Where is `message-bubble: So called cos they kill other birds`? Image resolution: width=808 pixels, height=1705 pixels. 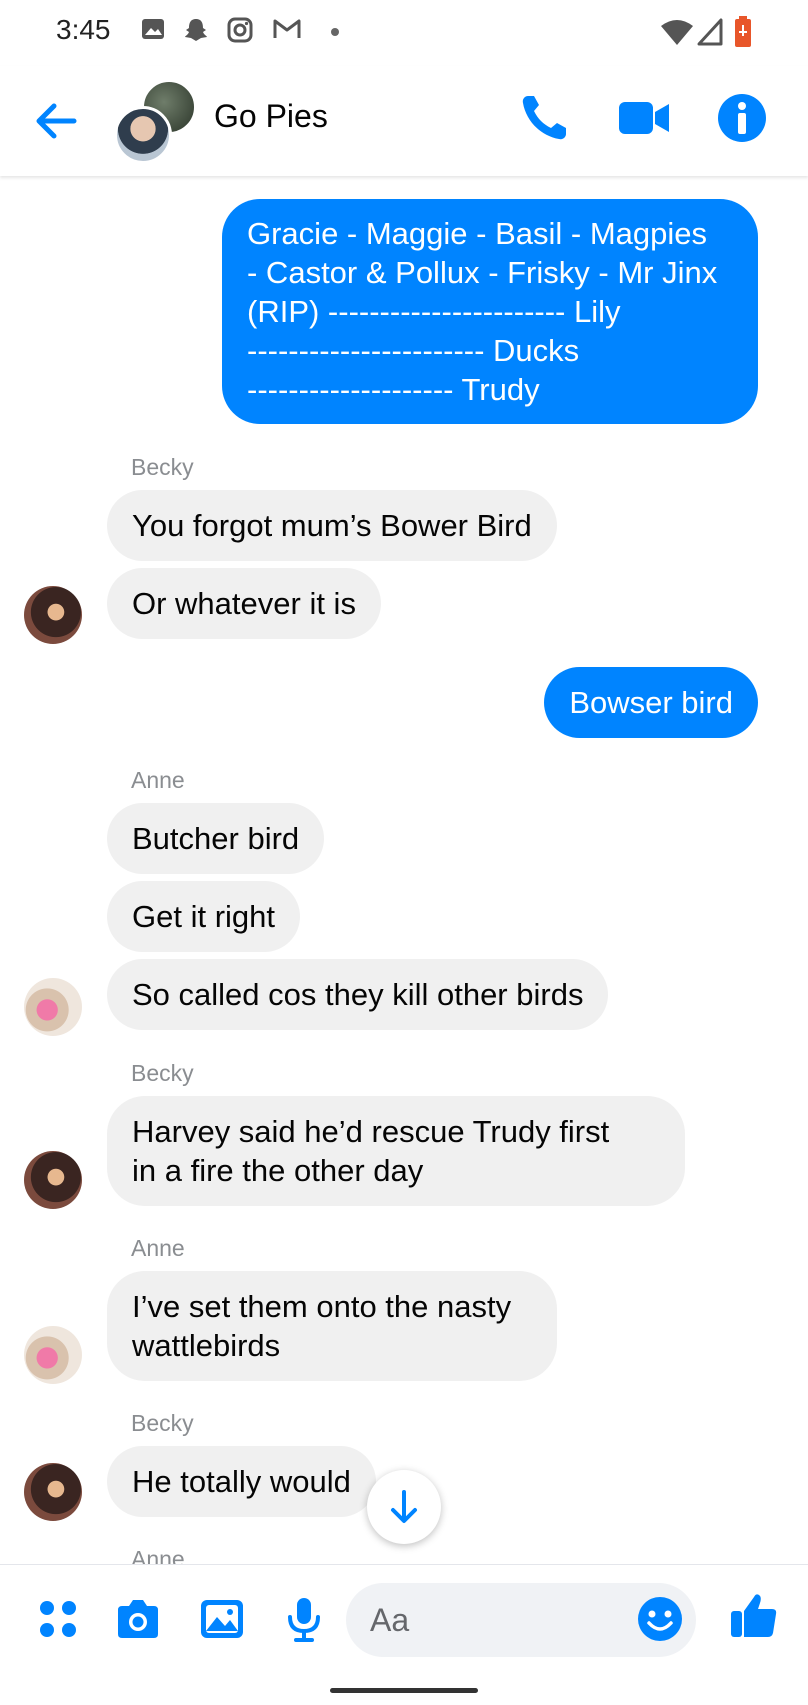 message-bubble: So called cos they kill other birds is located at coordinates (358, 994).